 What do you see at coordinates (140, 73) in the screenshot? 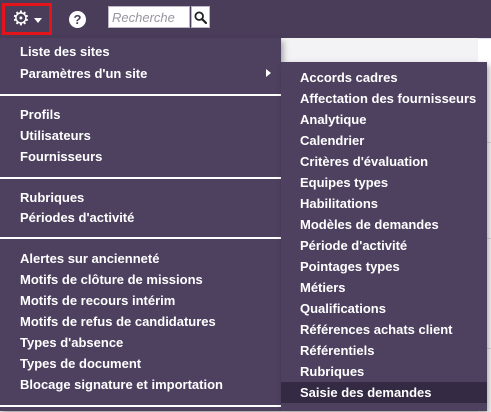
I see `menu-item-parametres-site: Paramètres d'un site` at bounding box center [140, 73].